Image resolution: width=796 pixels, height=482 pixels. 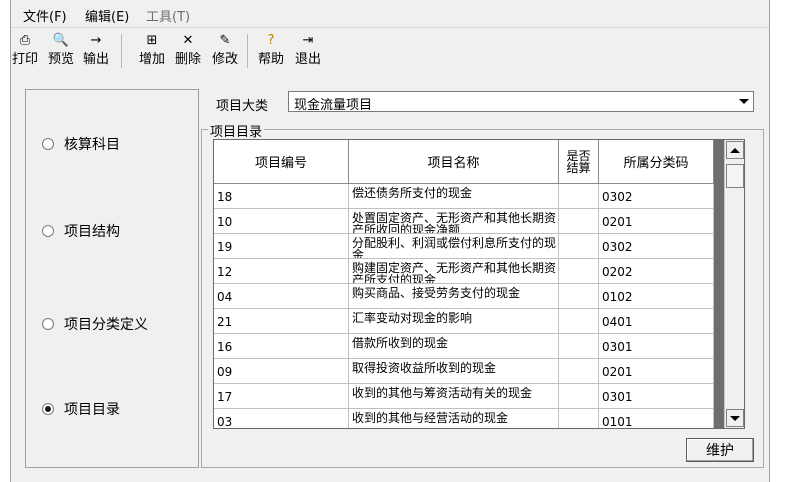 I want to click on cell-category: 0202, so click(x=656, y=271).